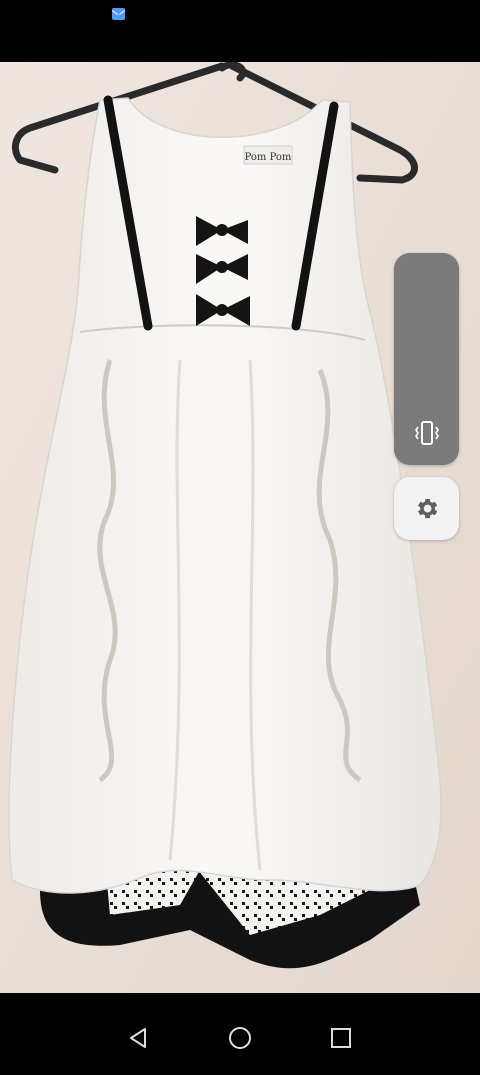  What do you see at coordinates (268, 157) in the screenshot?
I see `clothing-label-text: Pom Pom` at bounding box center [268, 157].